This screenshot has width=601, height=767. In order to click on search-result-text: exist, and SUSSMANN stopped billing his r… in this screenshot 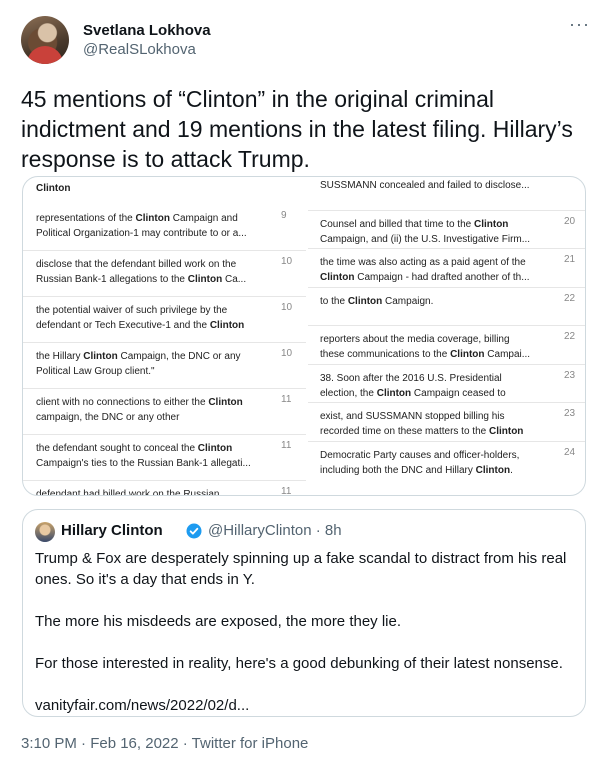, I will do `click(437, 424)`.